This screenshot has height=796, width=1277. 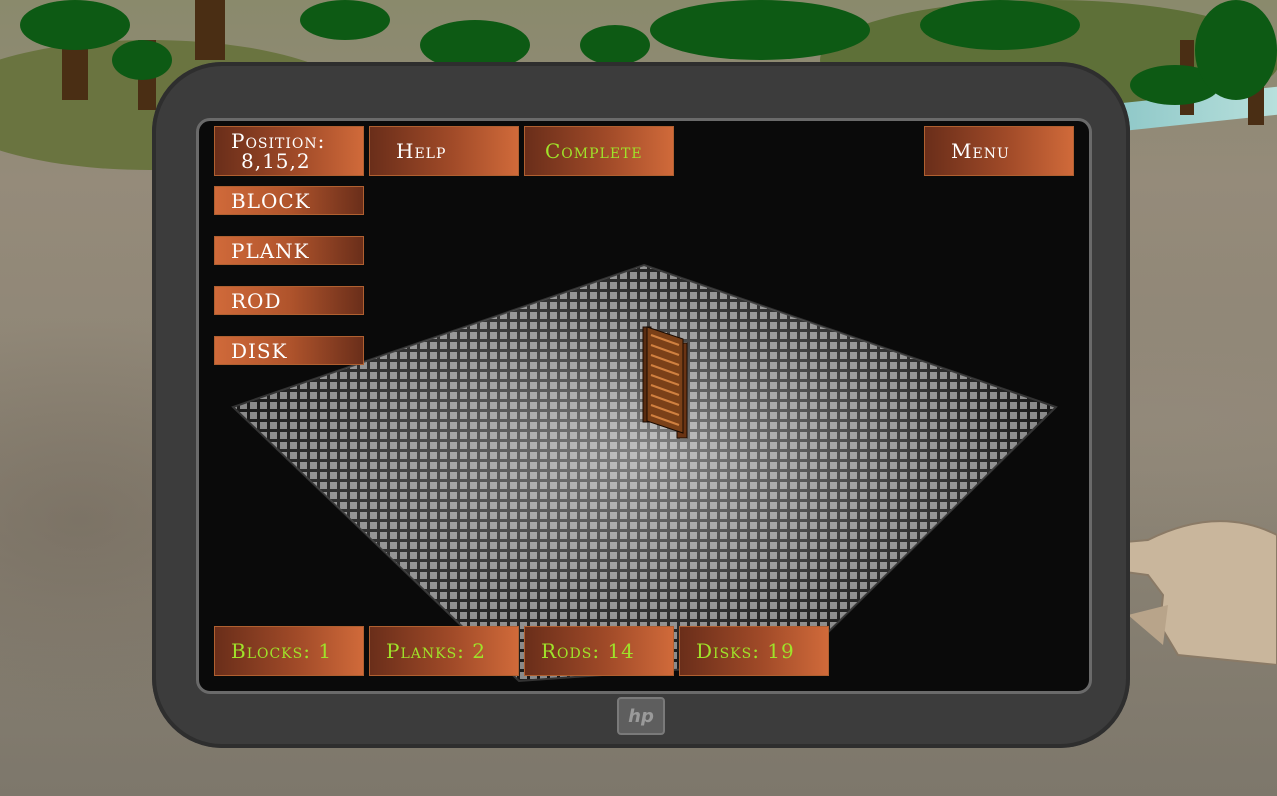 What do you see at coordinates (665, 382) in the screenshot?
I see `plank-structure` at bounding box center [665, 382].